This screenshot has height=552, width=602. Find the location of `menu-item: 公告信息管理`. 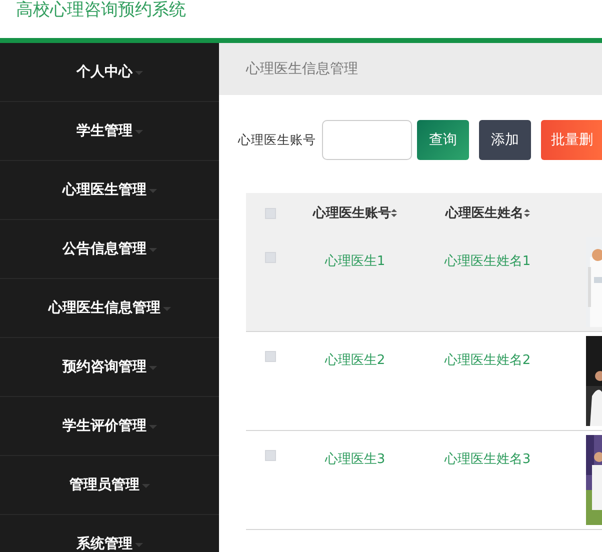

menu-item: 公告信息管理 is located at coordinates (104, 249).